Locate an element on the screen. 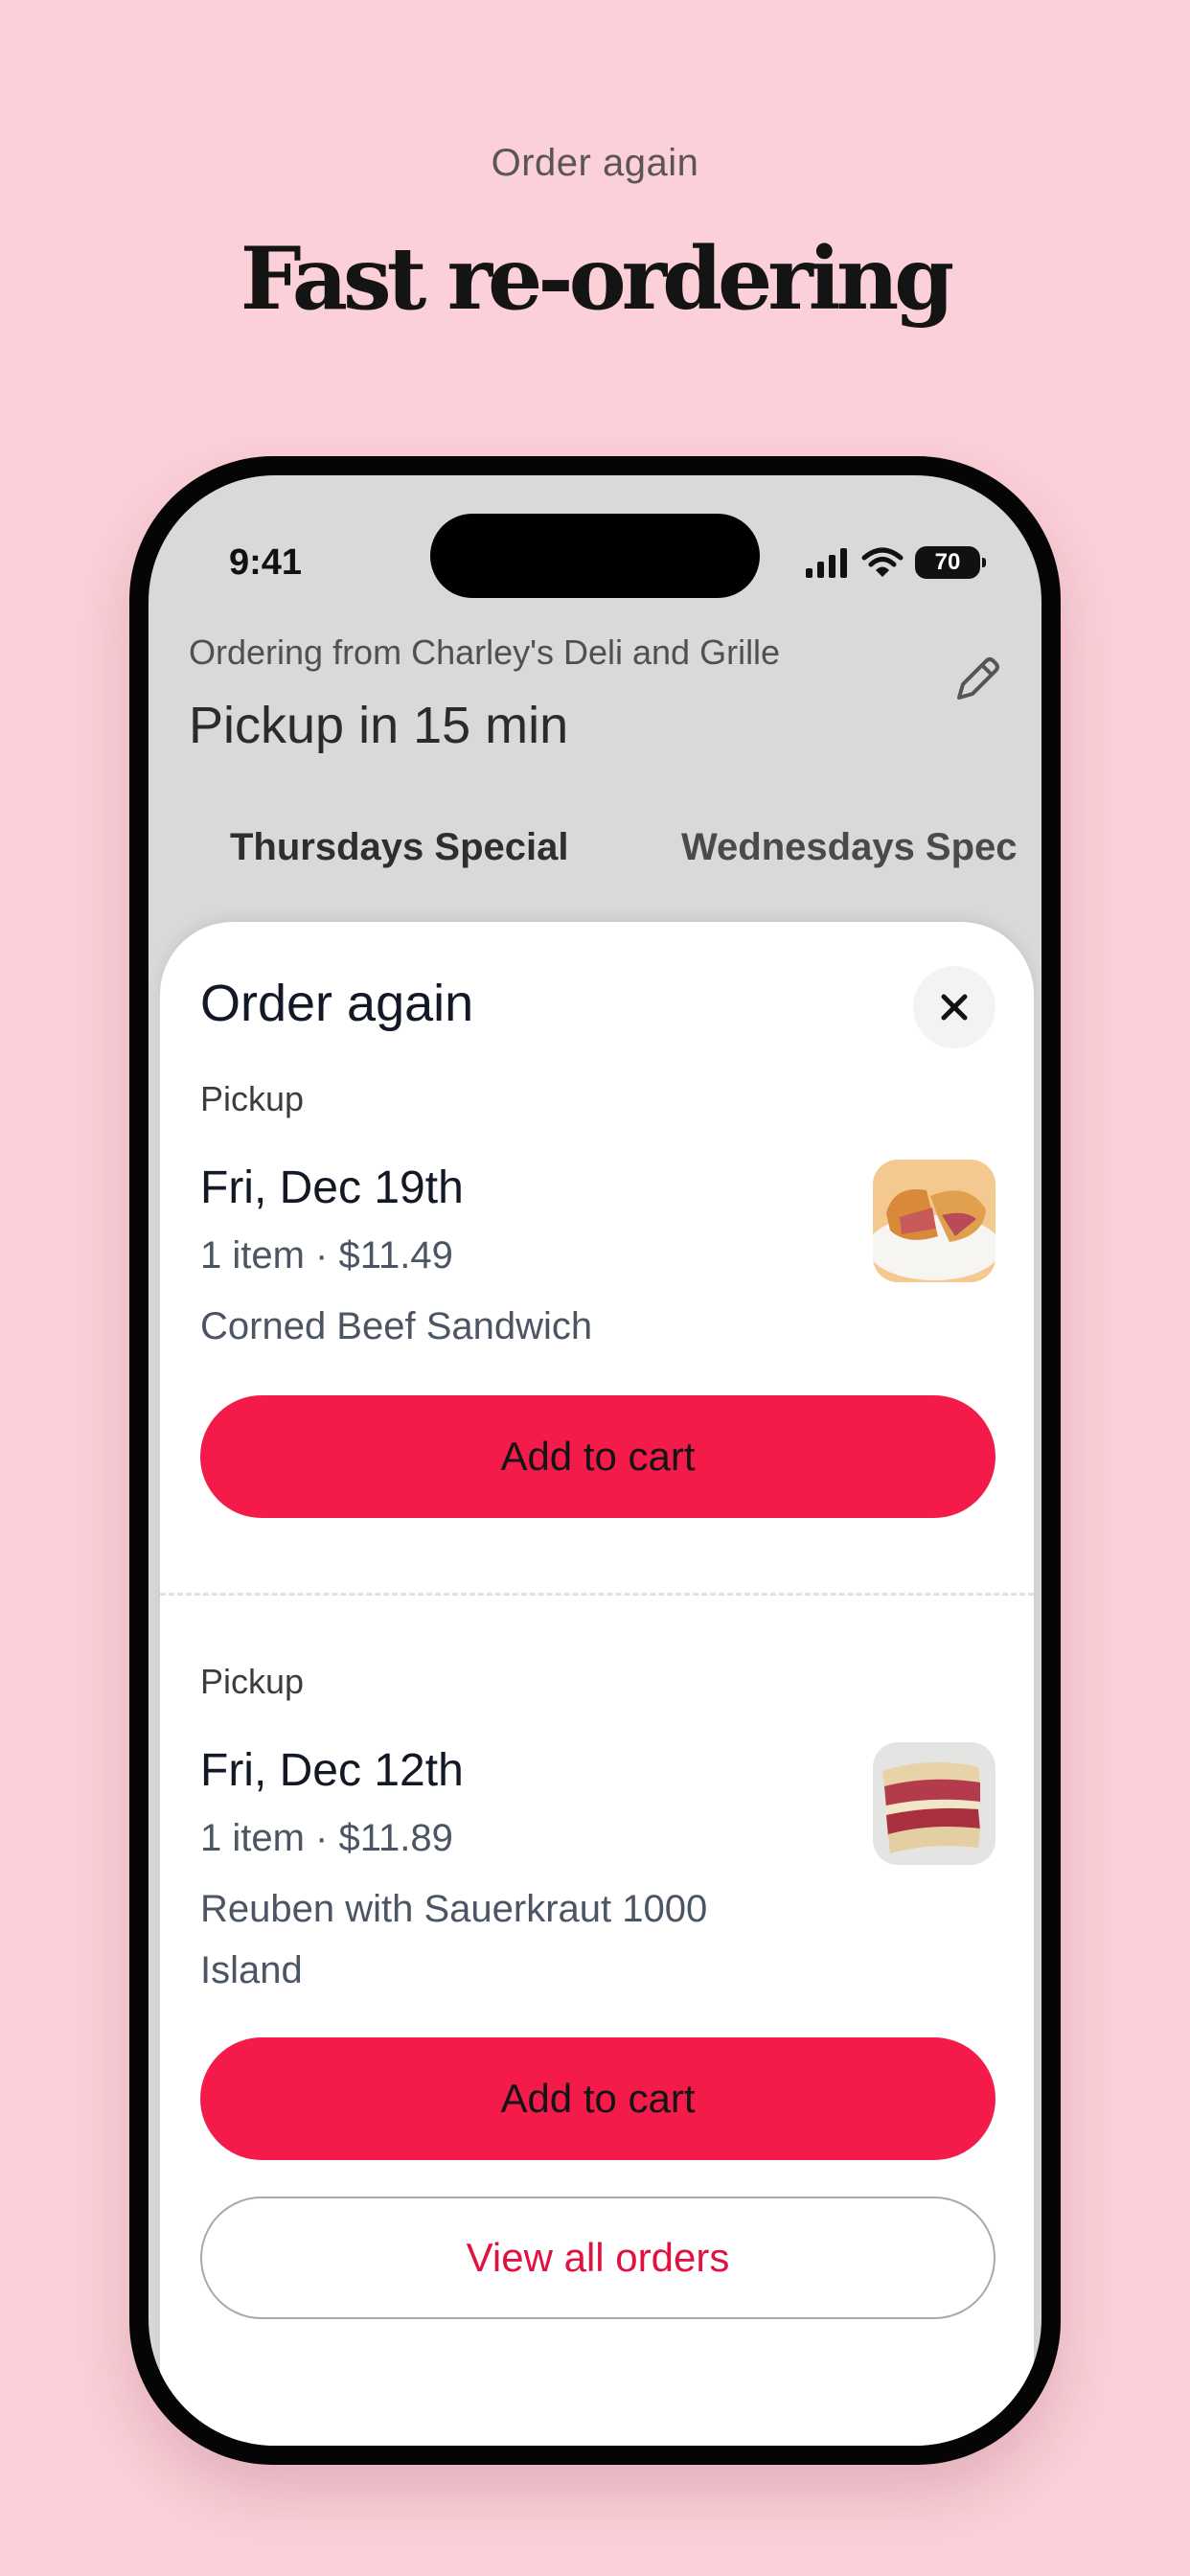 The image size is (1190, 2576). order-summary: 1 item · $11.89 is located at coordinates (326, 1838).